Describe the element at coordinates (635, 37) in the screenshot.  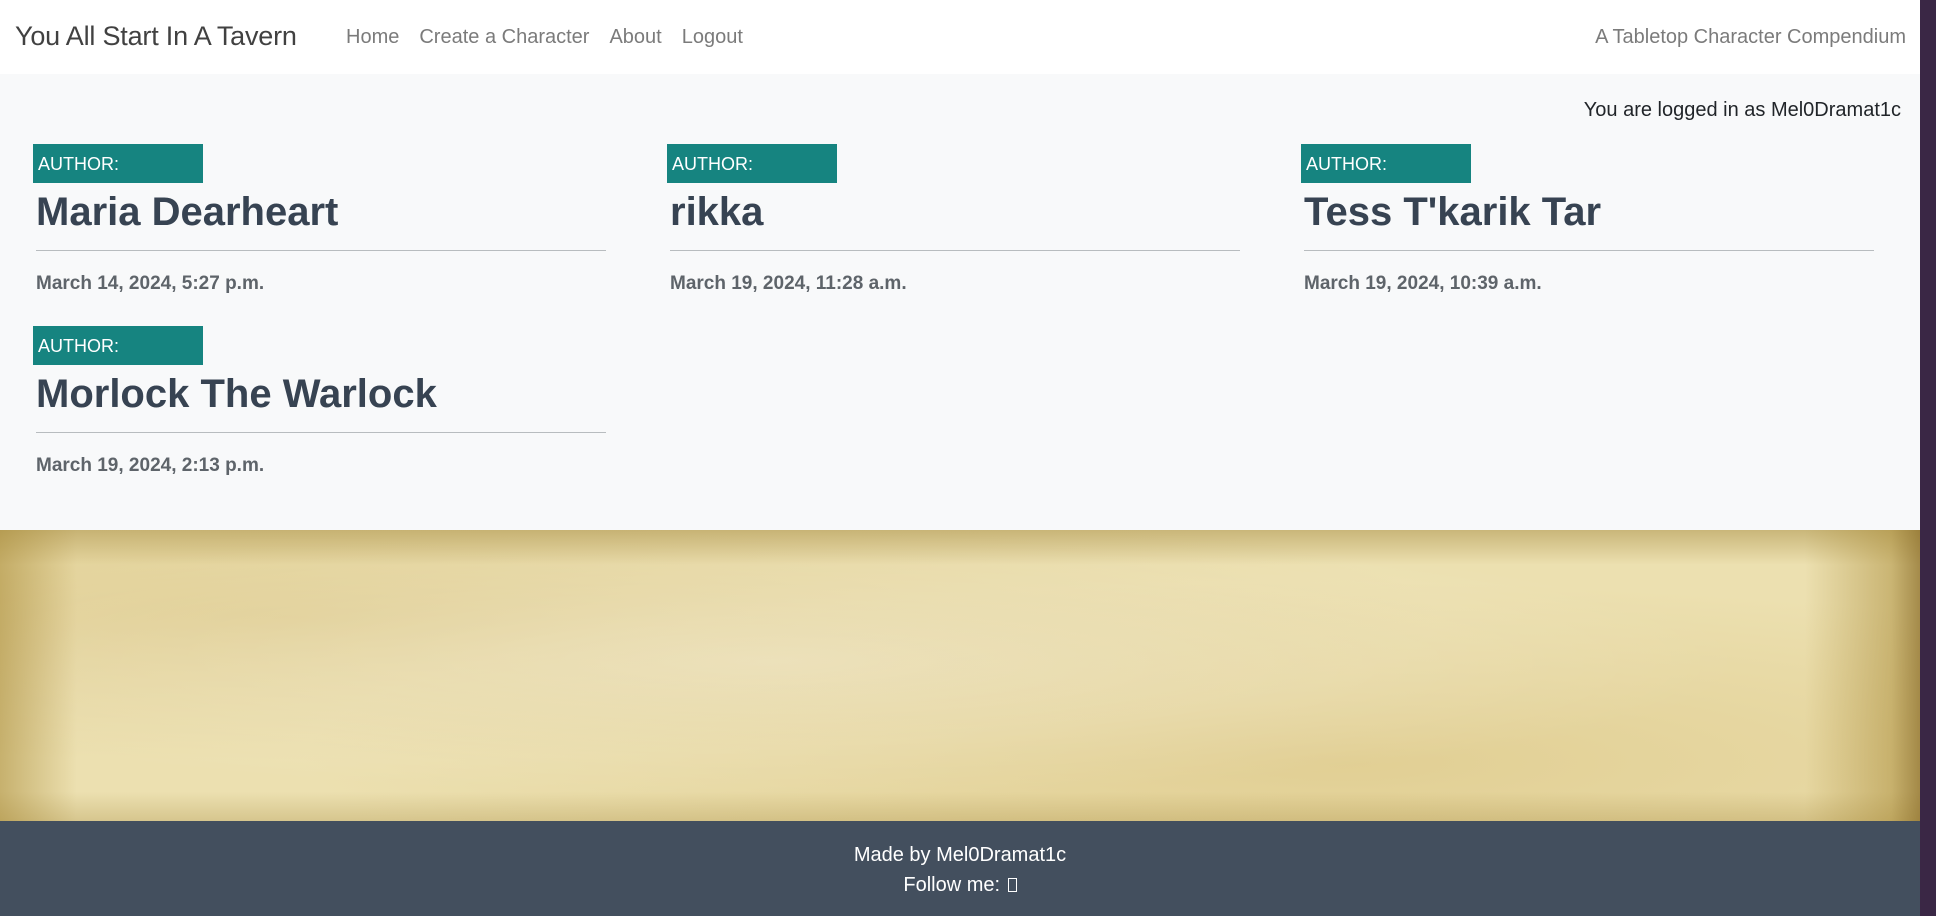
I see `nav-link-about: About` at that location.